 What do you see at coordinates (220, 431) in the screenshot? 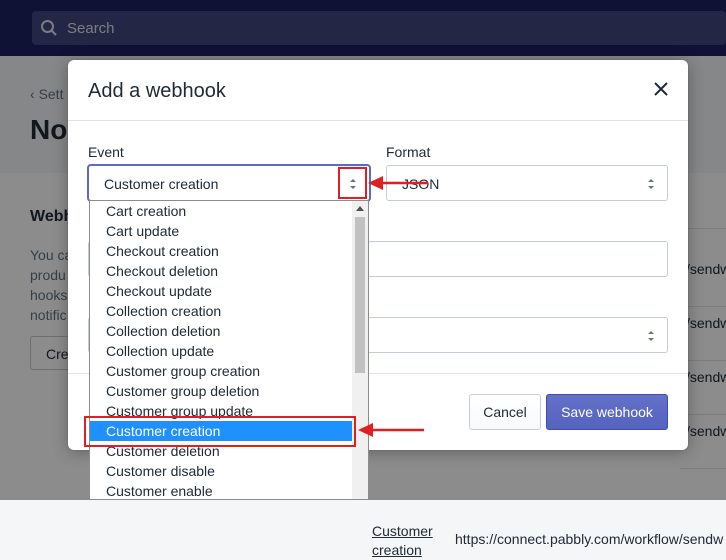
I see `annotation-highlight-option` at bounding box center [220, 431].